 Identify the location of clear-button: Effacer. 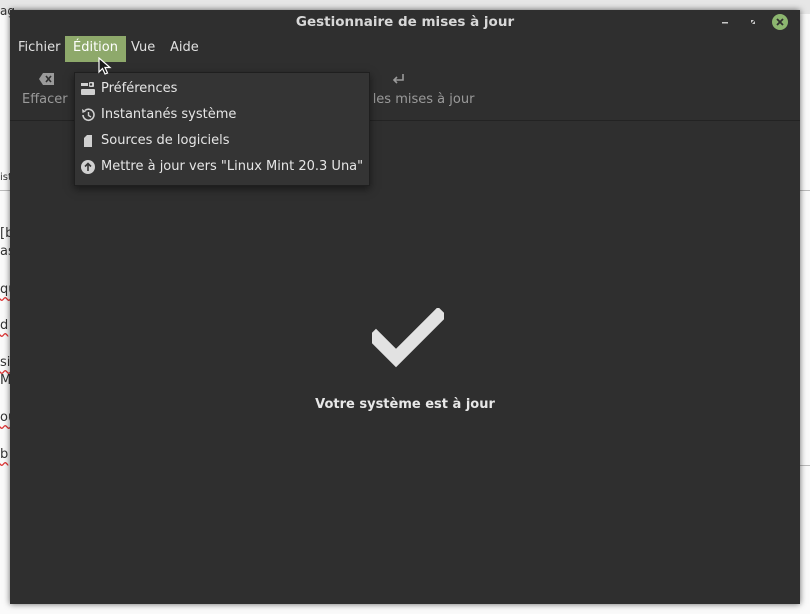
(46, 90).